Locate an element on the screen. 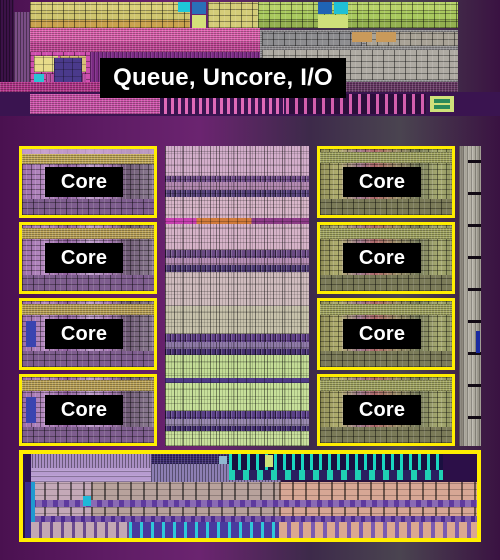  core-label-left-1: Core is located at coordinates (84, 182).